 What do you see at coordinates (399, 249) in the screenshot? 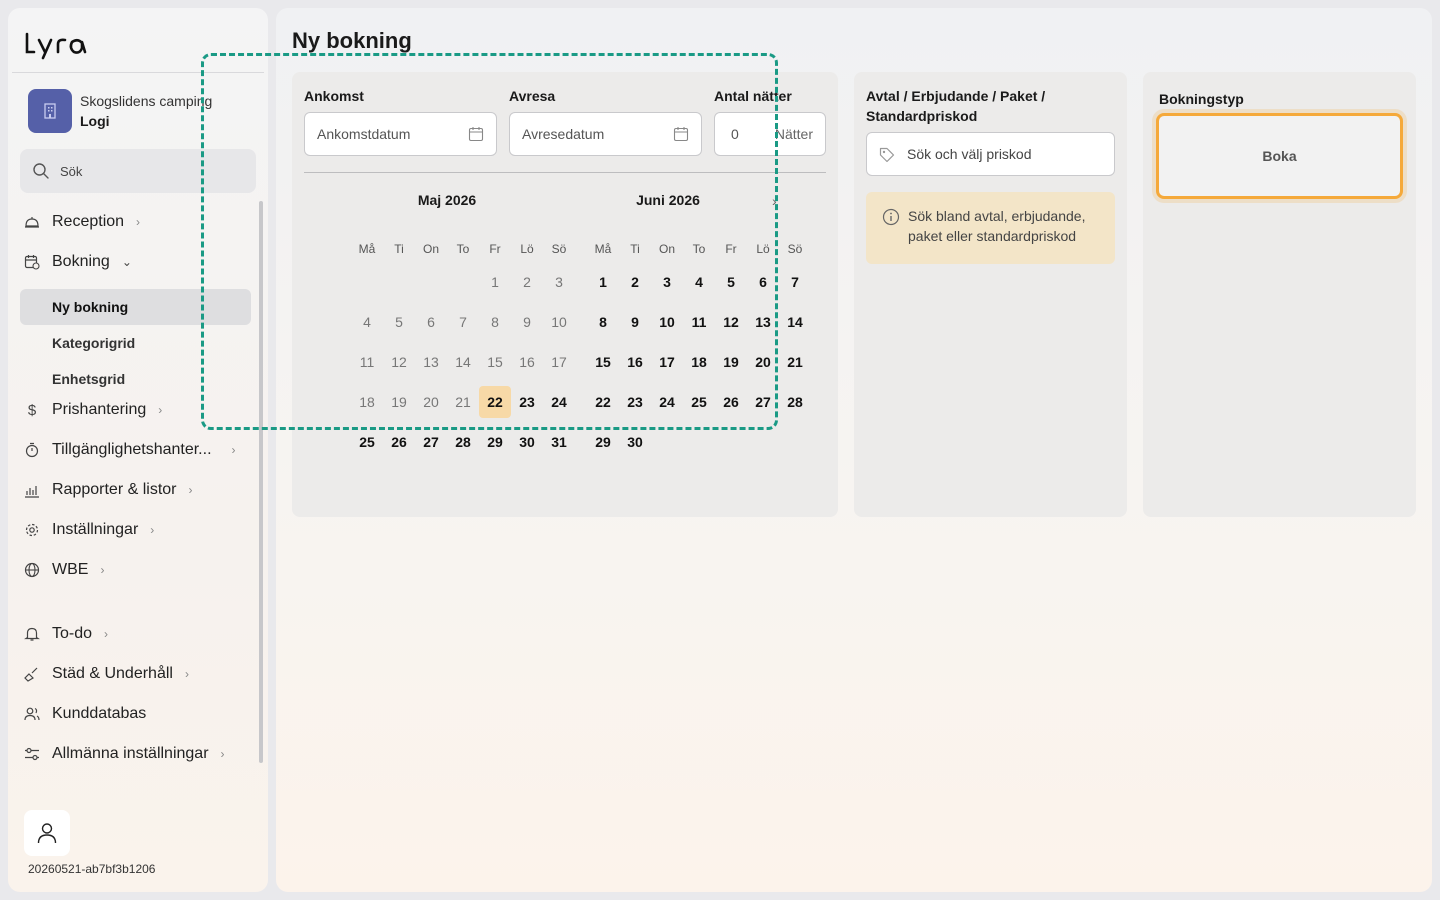
I see `weekday-header: Ti` at bounding box center [399, 249].